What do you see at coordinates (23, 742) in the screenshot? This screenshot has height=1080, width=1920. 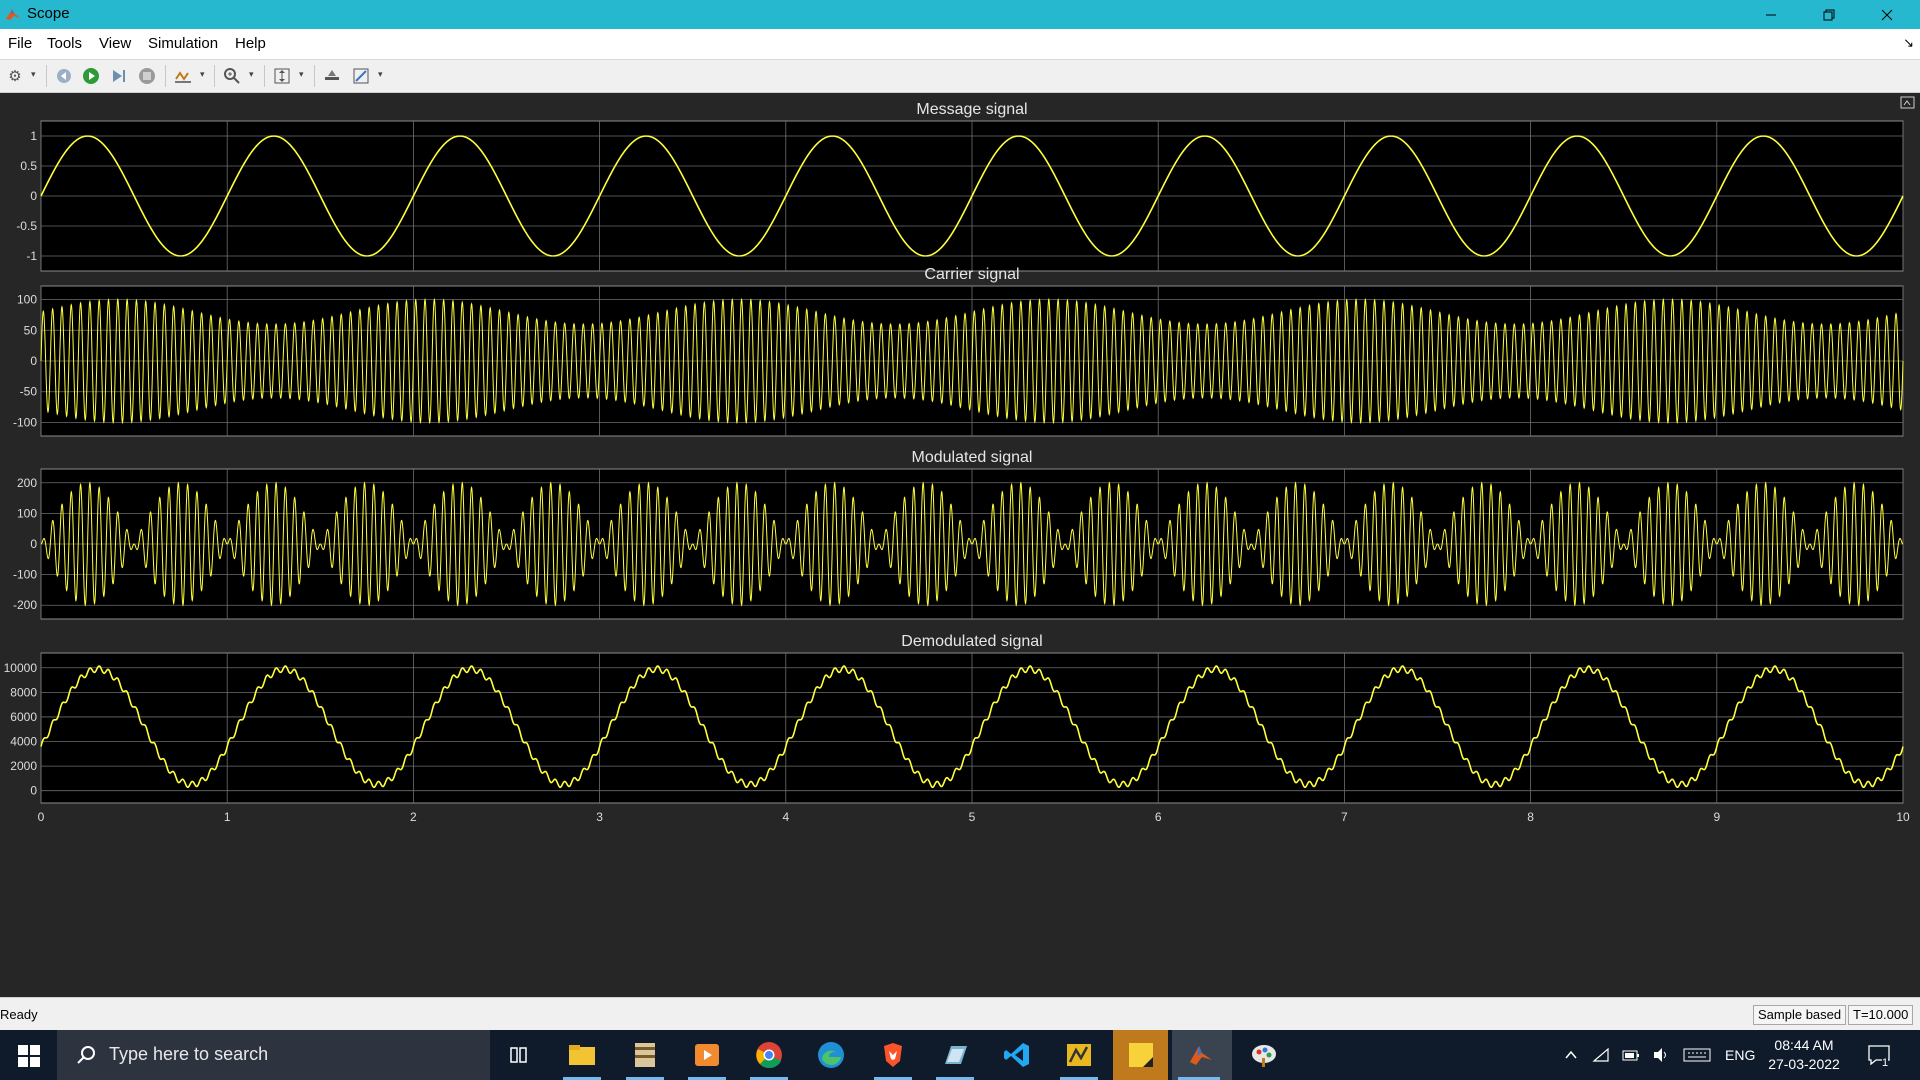 I see `y-tick-label: 4000` at bounding box center [23, 742].